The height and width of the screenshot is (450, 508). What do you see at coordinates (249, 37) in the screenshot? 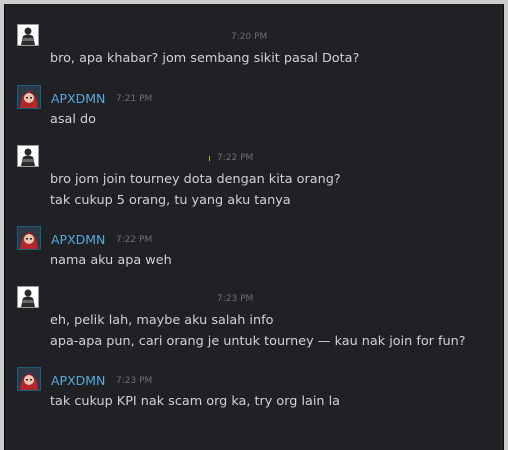
I see `message-timestamp: 7:20 PM` at bounding box center [249, 37].